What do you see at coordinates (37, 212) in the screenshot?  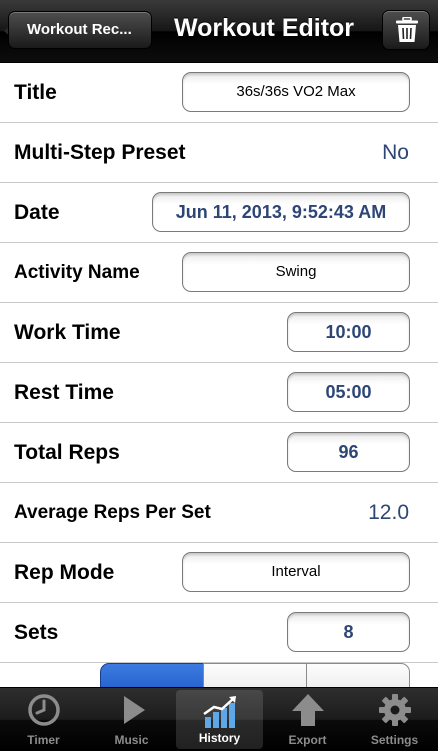 I see `date-label: Date` at bounding box center [37, 212].